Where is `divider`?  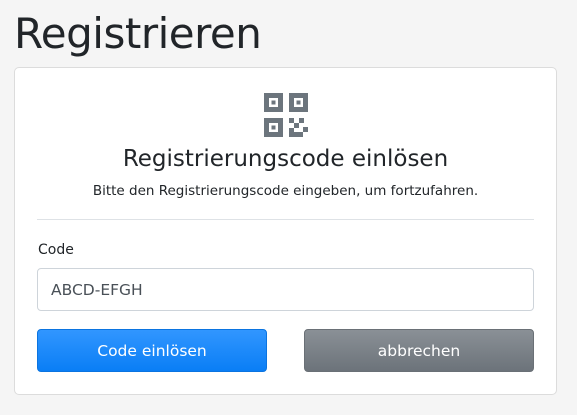
divider is located at coordinates (285, 219).